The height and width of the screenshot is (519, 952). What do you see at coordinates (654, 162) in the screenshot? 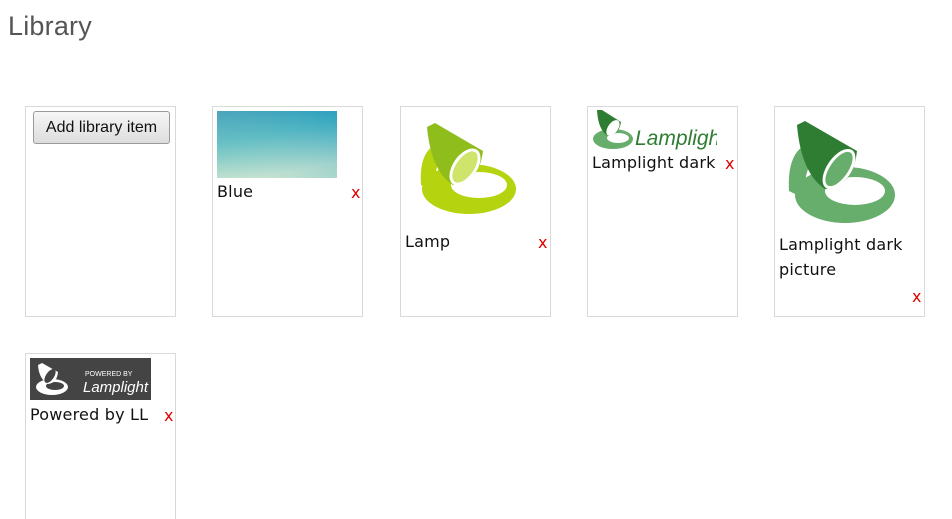
I see `item-label: Lamplight dark` at bounding box center [654, 162].